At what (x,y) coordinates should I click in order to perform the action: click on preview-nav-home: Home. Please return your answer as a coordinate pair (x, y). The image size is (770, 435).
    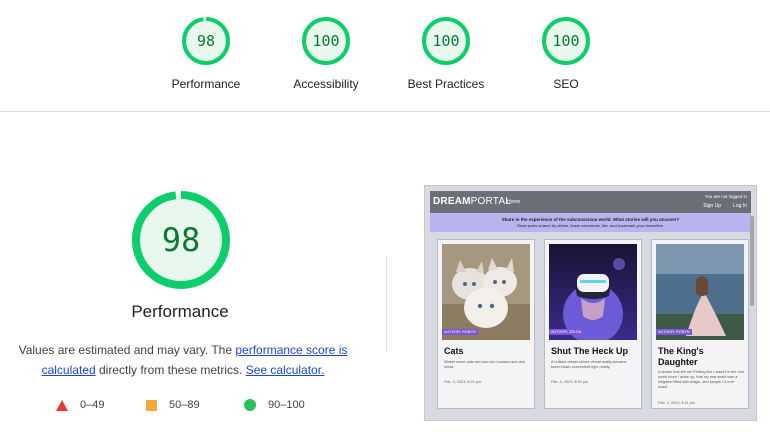
    Looking at the image, I should click on (514, 202).